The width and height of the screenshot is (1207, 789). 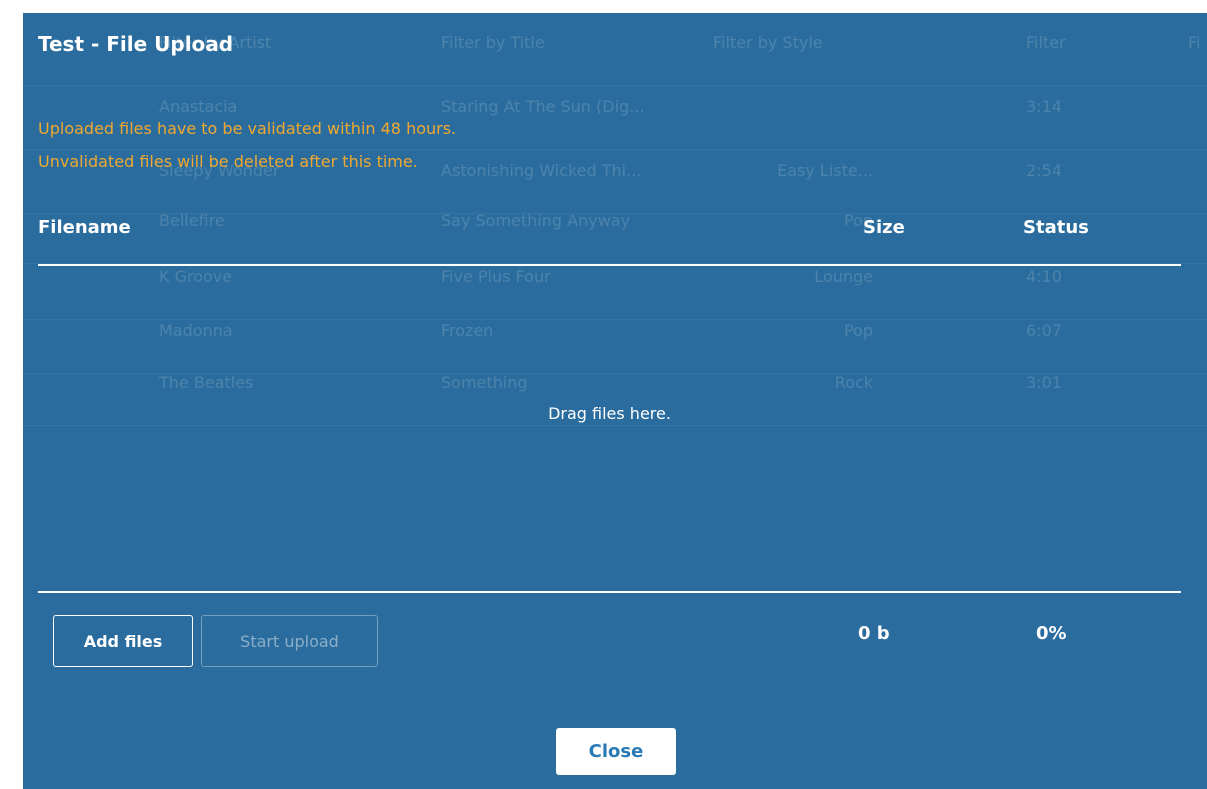 What do you see at coordinates (616, 751) in the screenshot?
I see `close-button: Close` at bounding box center [616, 751].